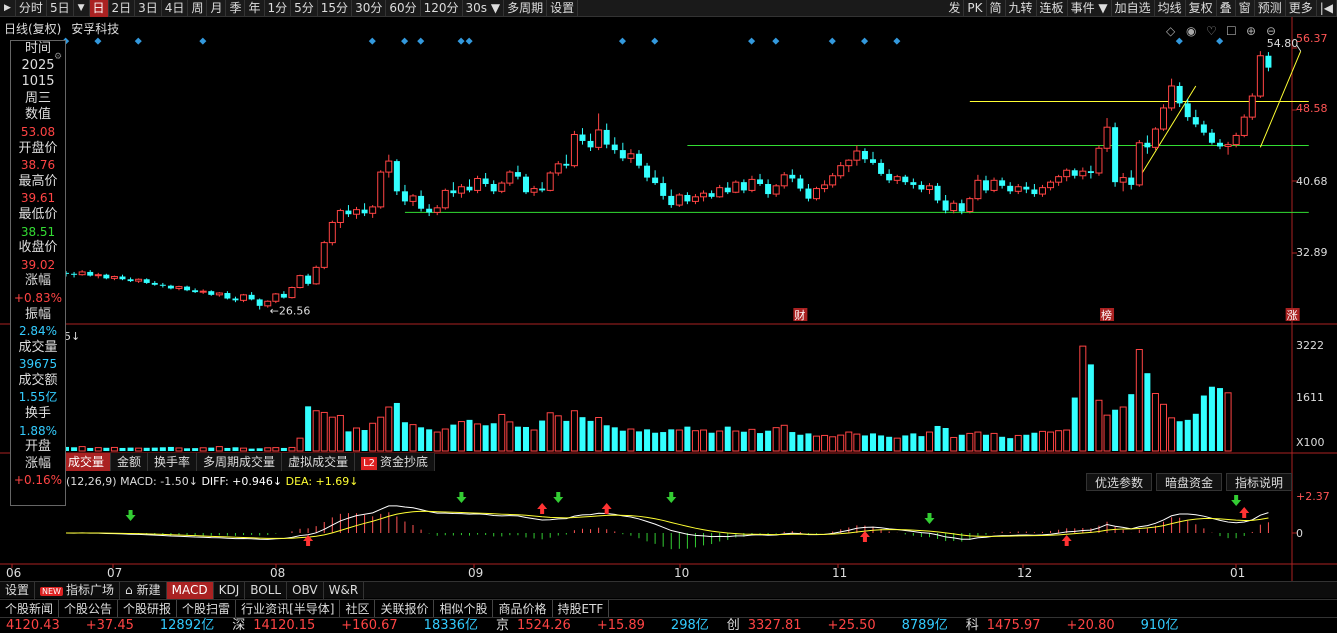  I want to click on eye-icon: ◉, so click(1191, 31).